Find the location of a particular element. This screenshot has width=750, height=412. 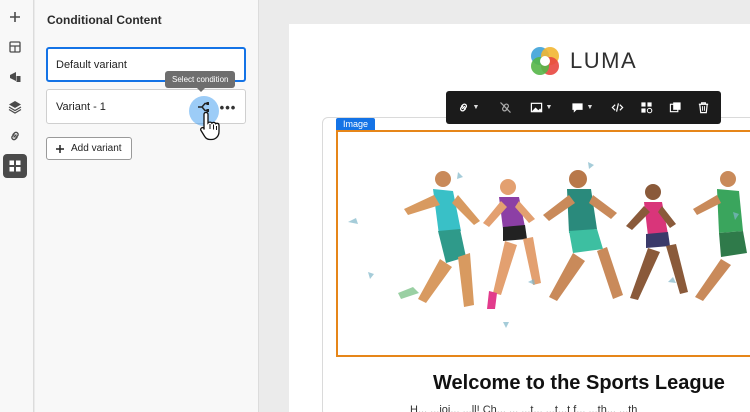

left-rail is located at coordinates (17, 206).